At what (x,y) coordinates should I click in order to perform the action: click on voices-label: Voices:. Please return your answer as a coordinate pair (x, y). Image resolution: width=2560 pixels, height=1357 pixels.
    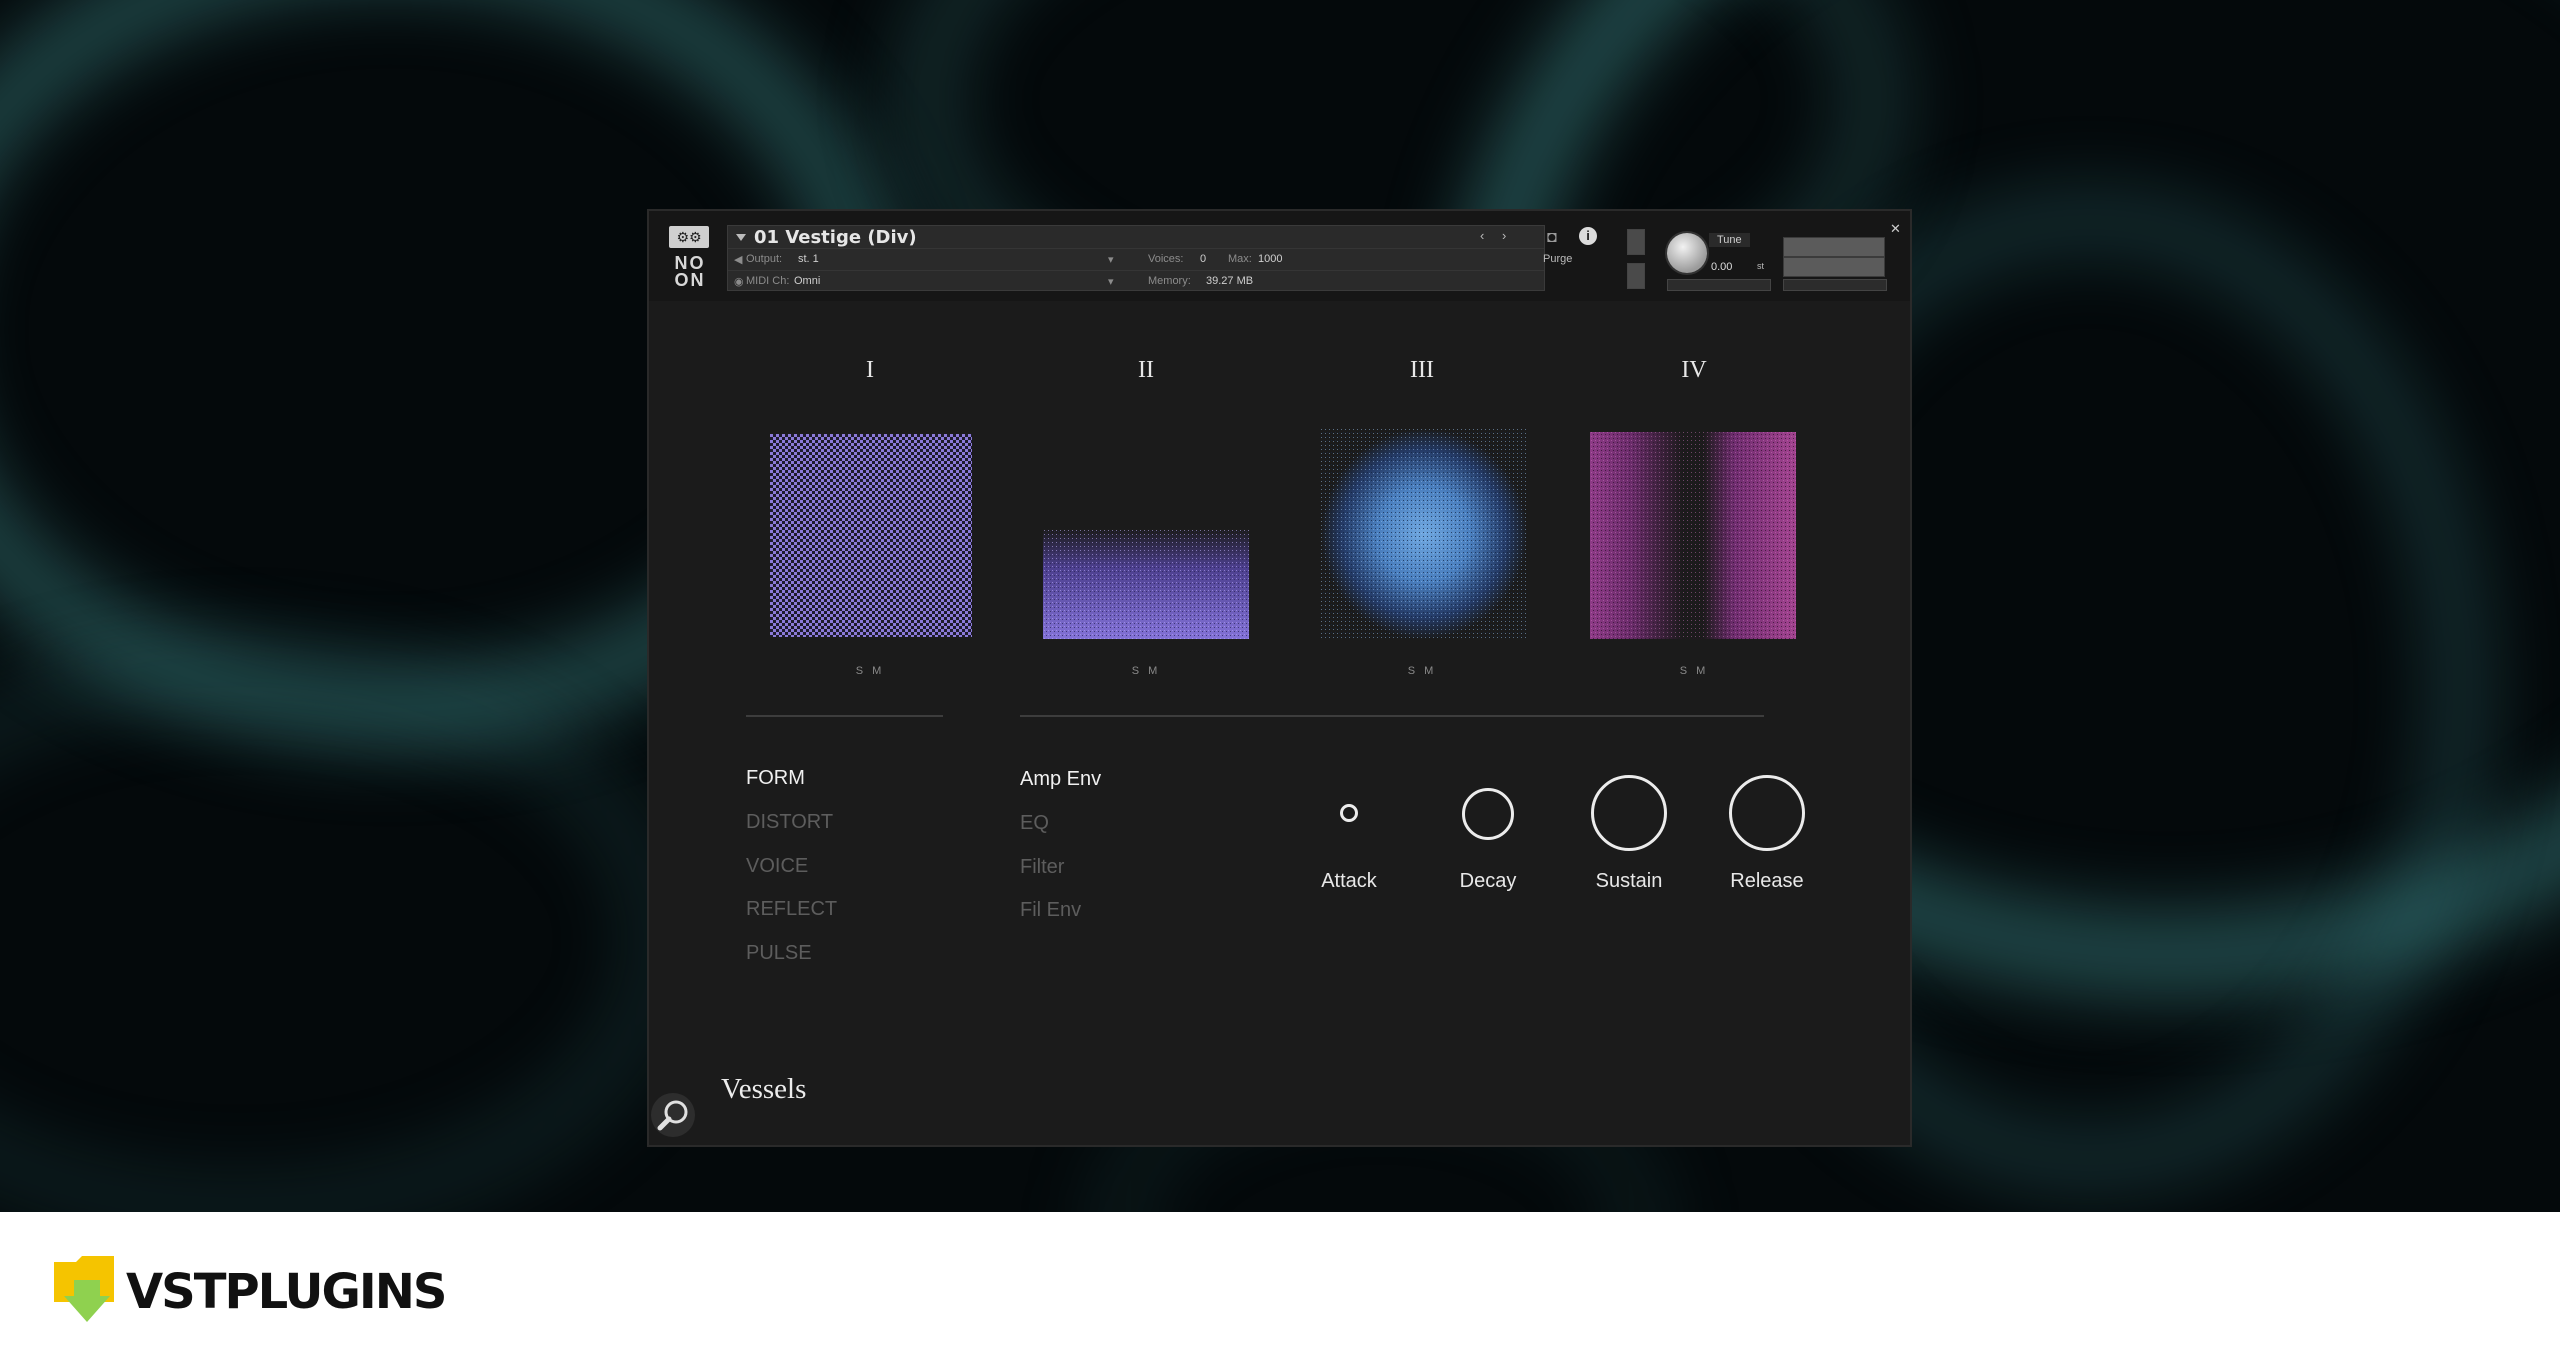
    Looking at the image, I should click on (1166, 259).